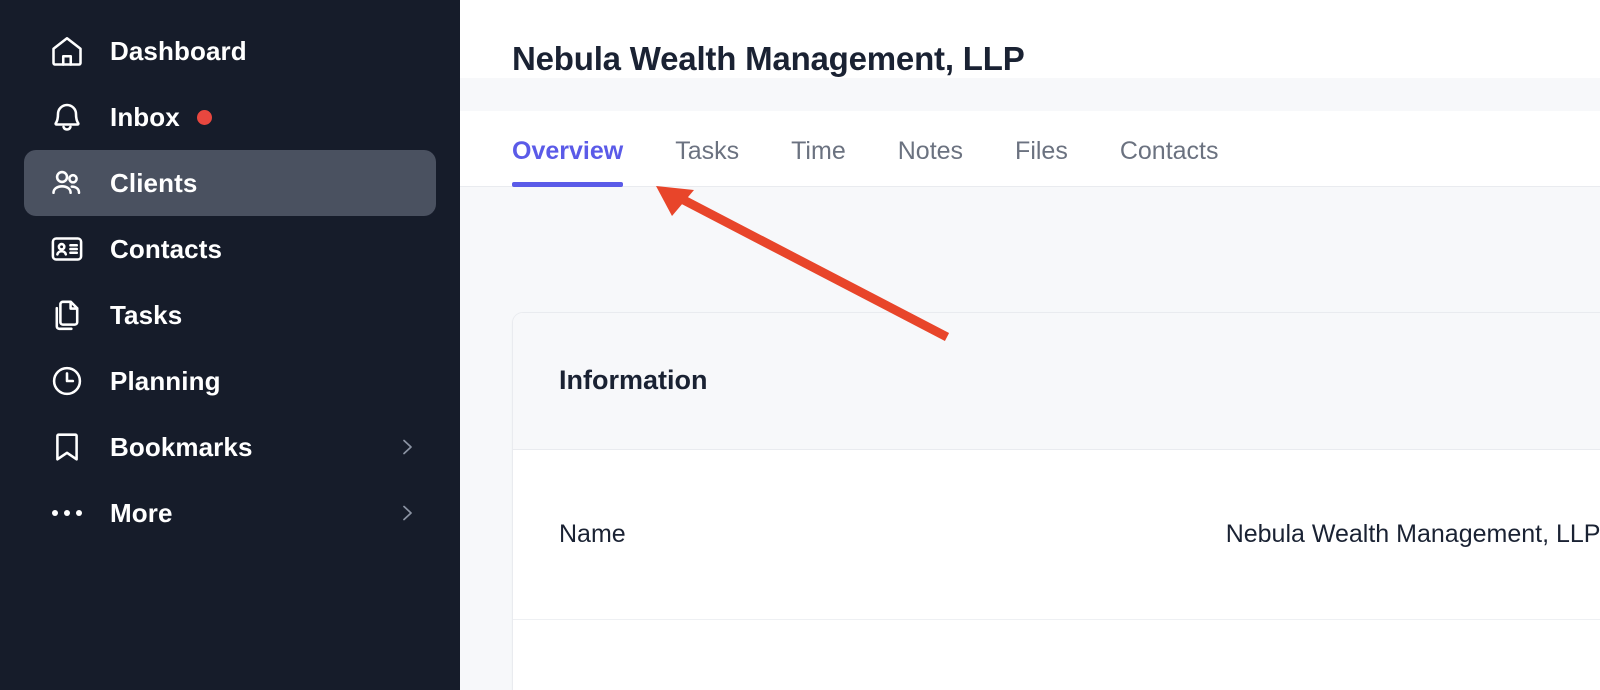 Image resolution: width=1600 pixels, height=690 pixels. Describe the element at coordinates (768, 58) in the screenshot. I see `page-title: Nebula Wealth Management, LLP` at that location.